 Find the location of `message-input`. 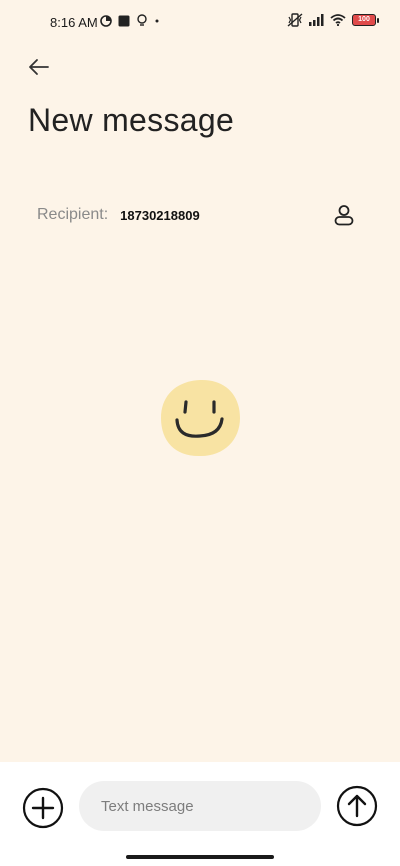

message-input is located at coordinates (200, 806).